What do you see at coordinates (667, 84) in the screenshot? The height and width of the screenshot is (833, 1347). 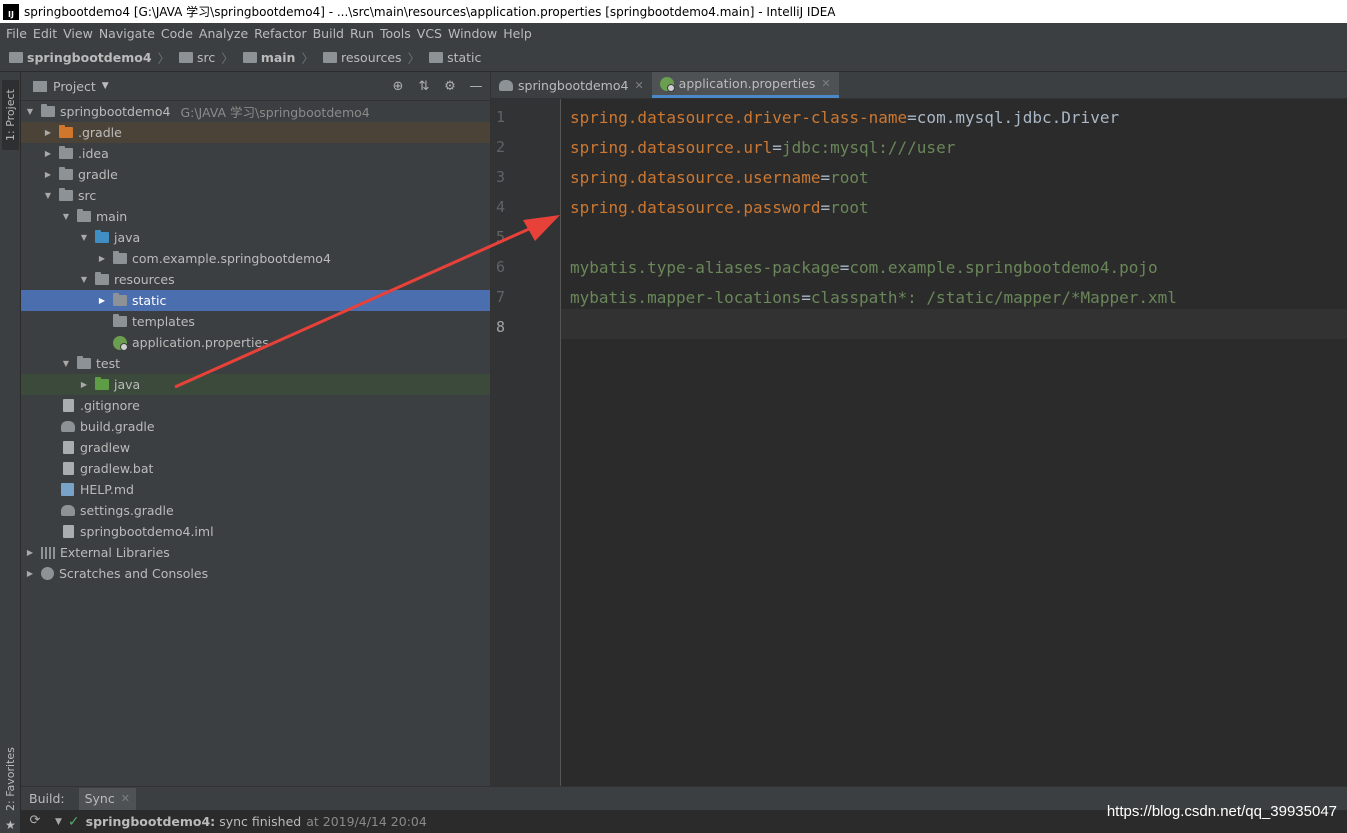 I see `spring-properties-icon` at bounding box center [667, 84].